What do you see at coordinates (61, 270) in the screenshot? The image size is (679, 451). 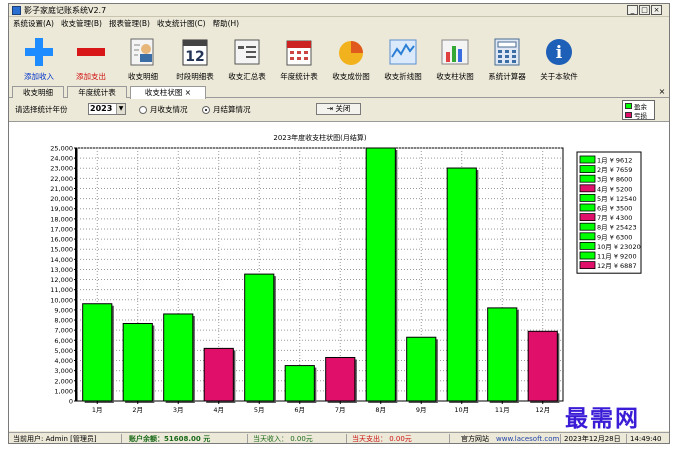 I see `y-tick-label: 13,000` at bounding box center [61, 270].